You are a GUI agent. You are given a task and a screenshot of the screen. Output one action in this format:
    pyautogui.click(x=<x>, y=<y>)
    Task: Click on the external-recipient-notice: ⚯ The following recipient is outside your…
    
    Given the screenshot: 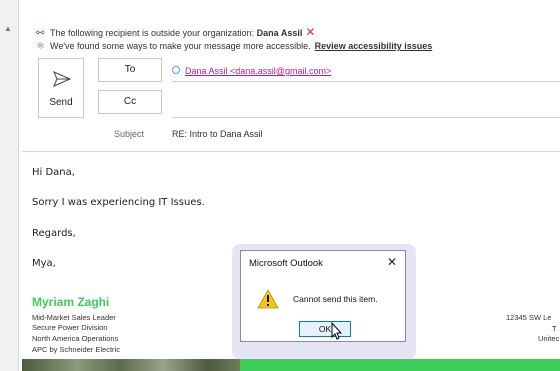 What is the action you would take?
    pyautogui.click(x=176, y=32)
    